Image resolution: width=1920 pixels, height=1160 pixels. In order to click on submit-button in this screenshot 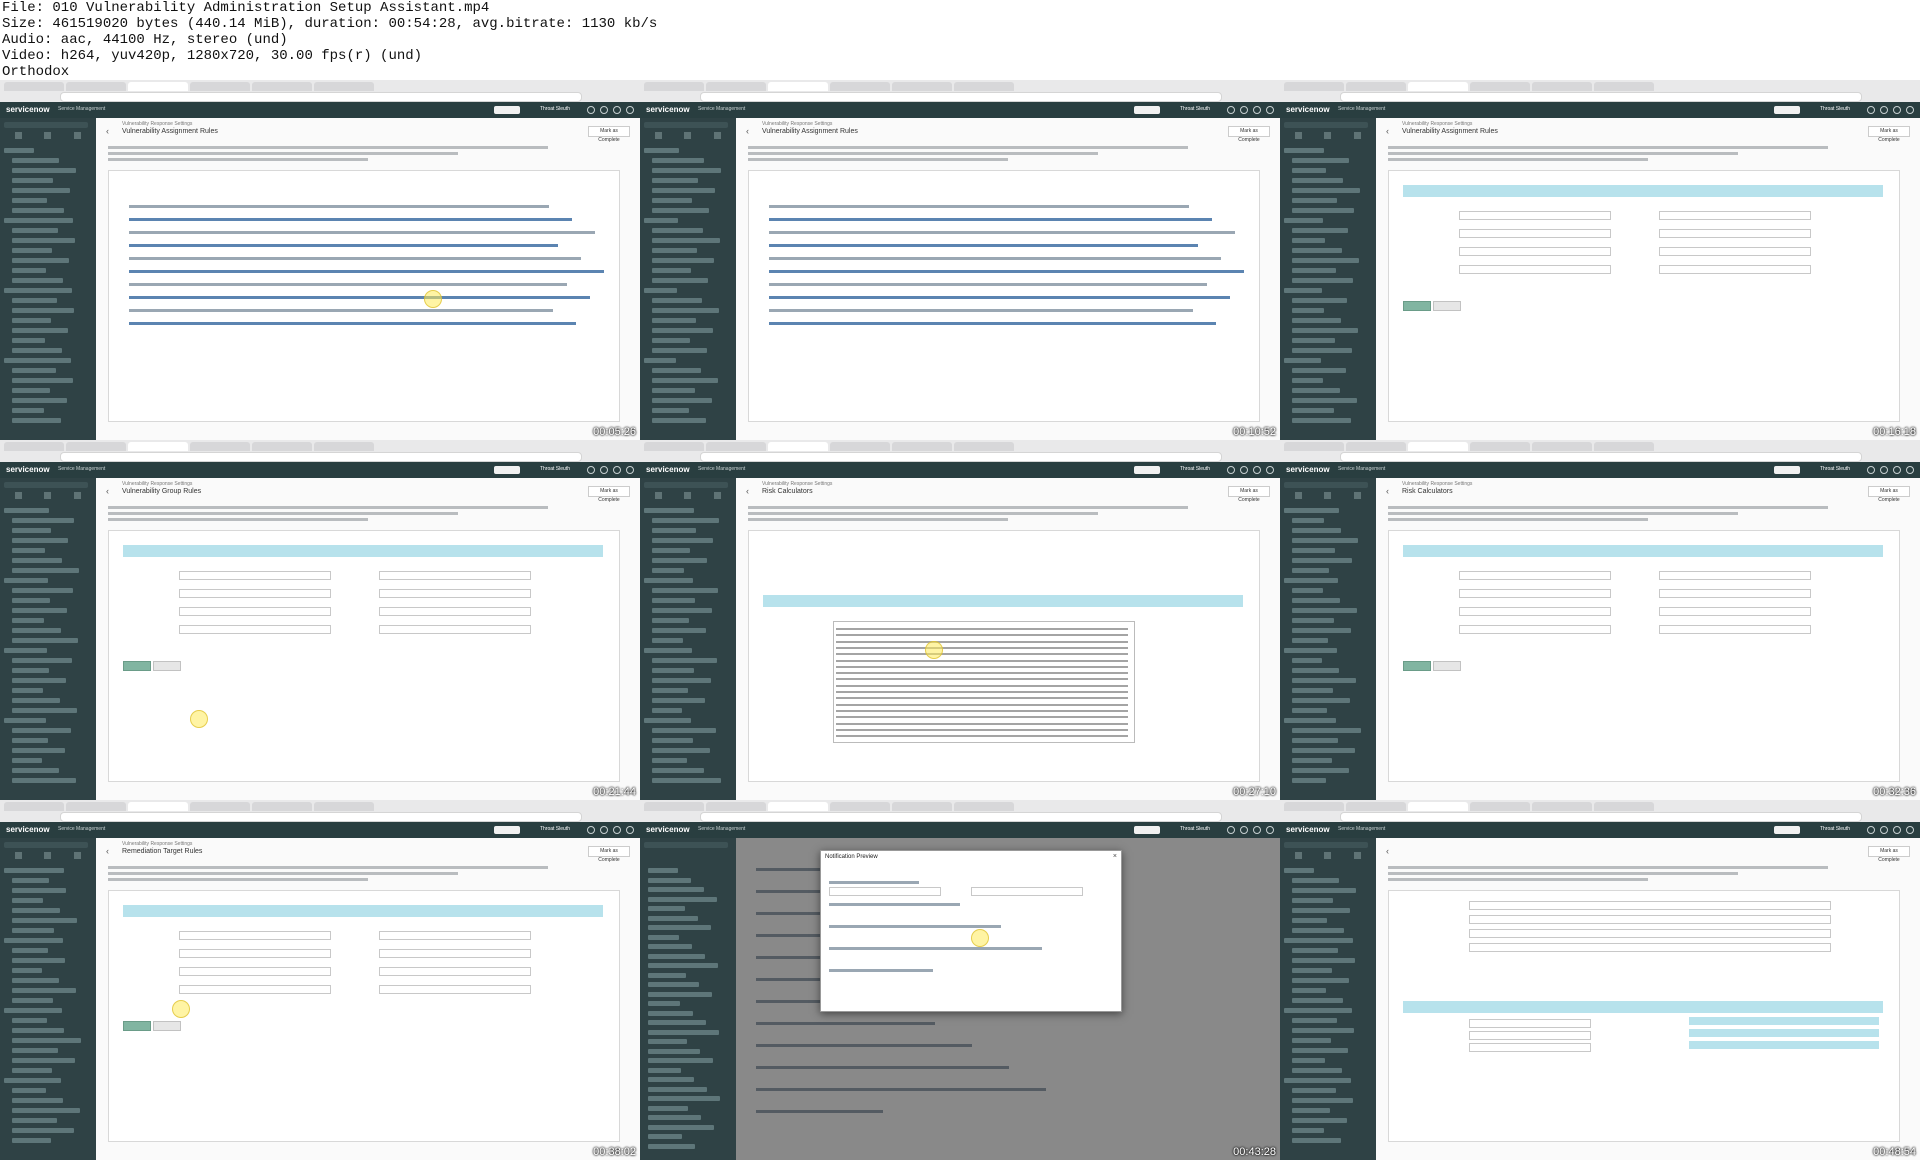, I will do `click(1417, 666)`.